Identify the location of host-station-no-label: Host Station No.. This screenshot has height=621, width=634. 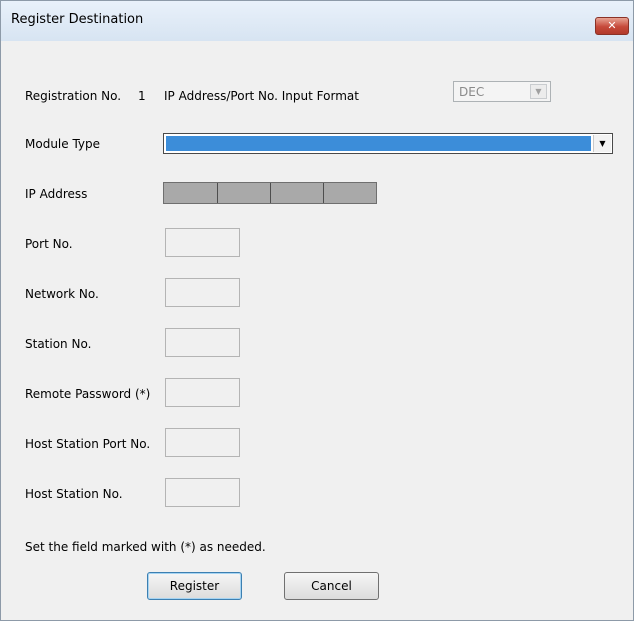
(74, 494).